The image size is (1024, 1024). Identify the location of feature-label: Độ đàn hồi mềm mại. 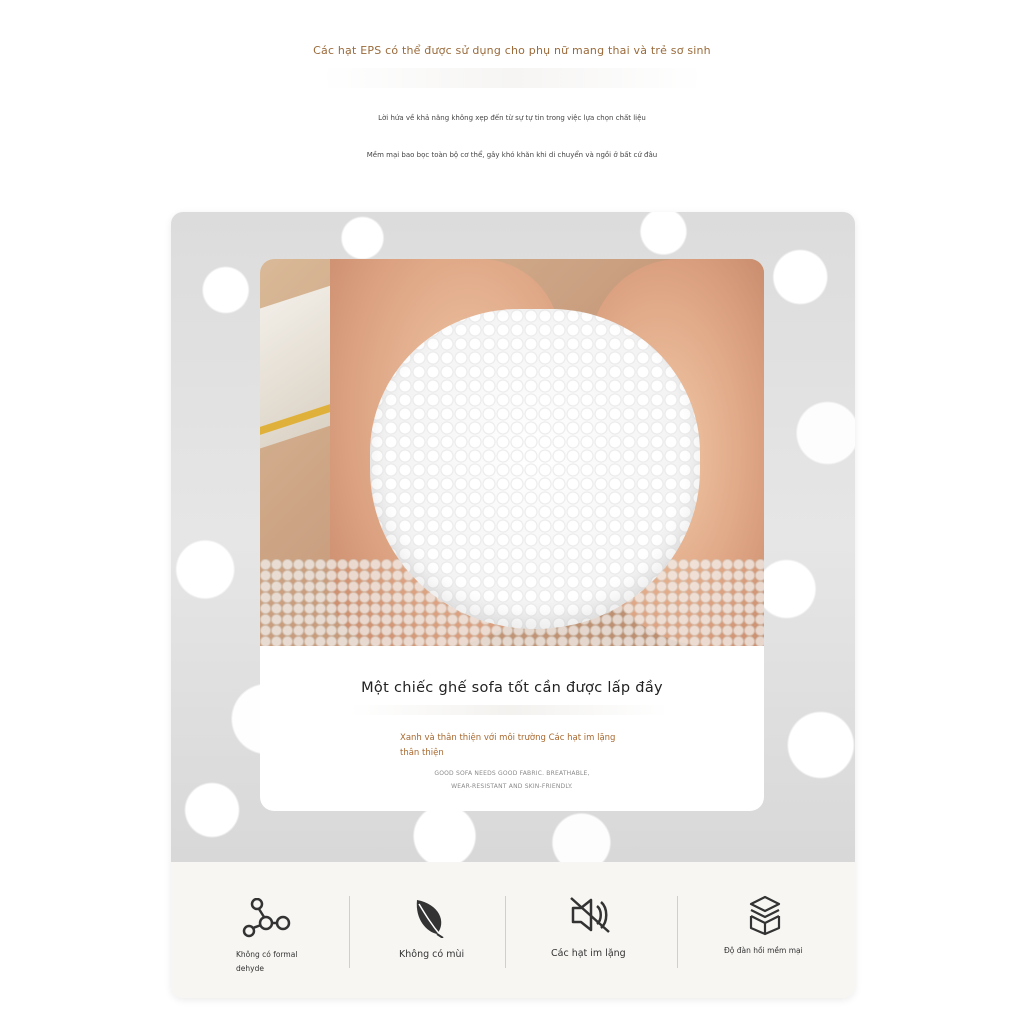
(763, 950).